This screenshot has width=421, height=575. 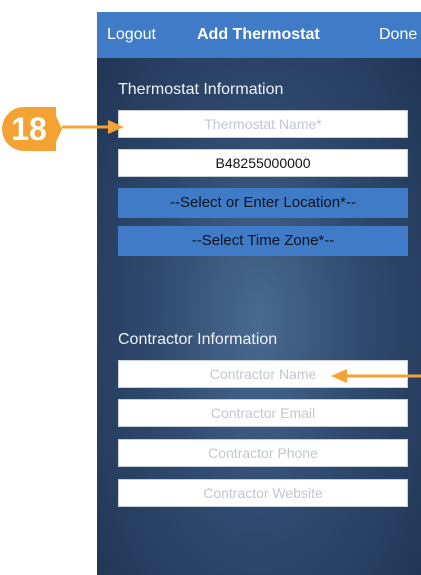 What do you see at coordinates (263, 374) in the screenshot?
I see `contractor-name-input` at bounding box center [263, 374].